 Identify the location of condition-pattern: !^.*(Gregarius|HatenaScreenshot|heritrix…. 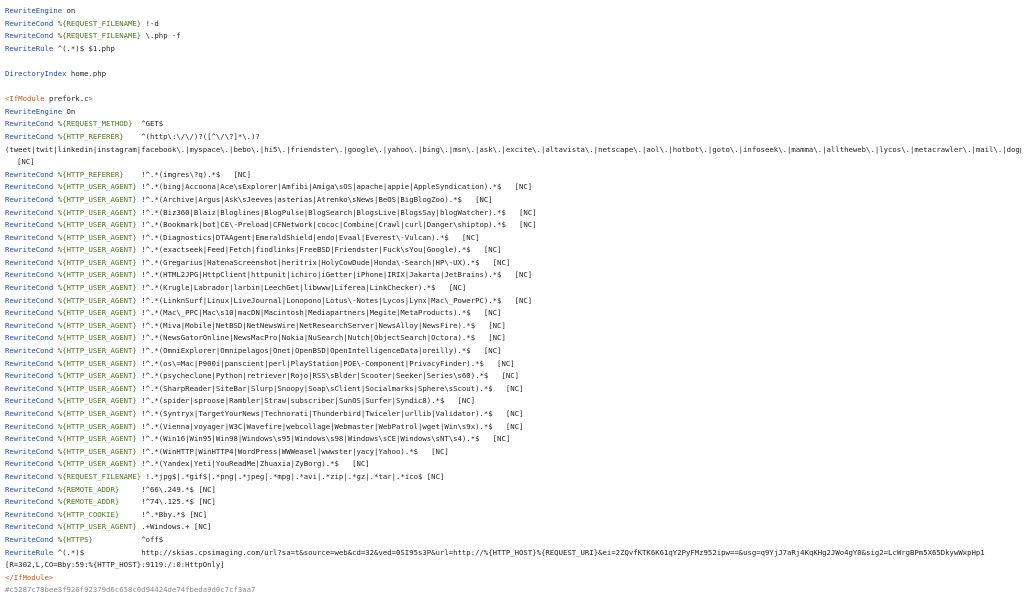
(326, 262).